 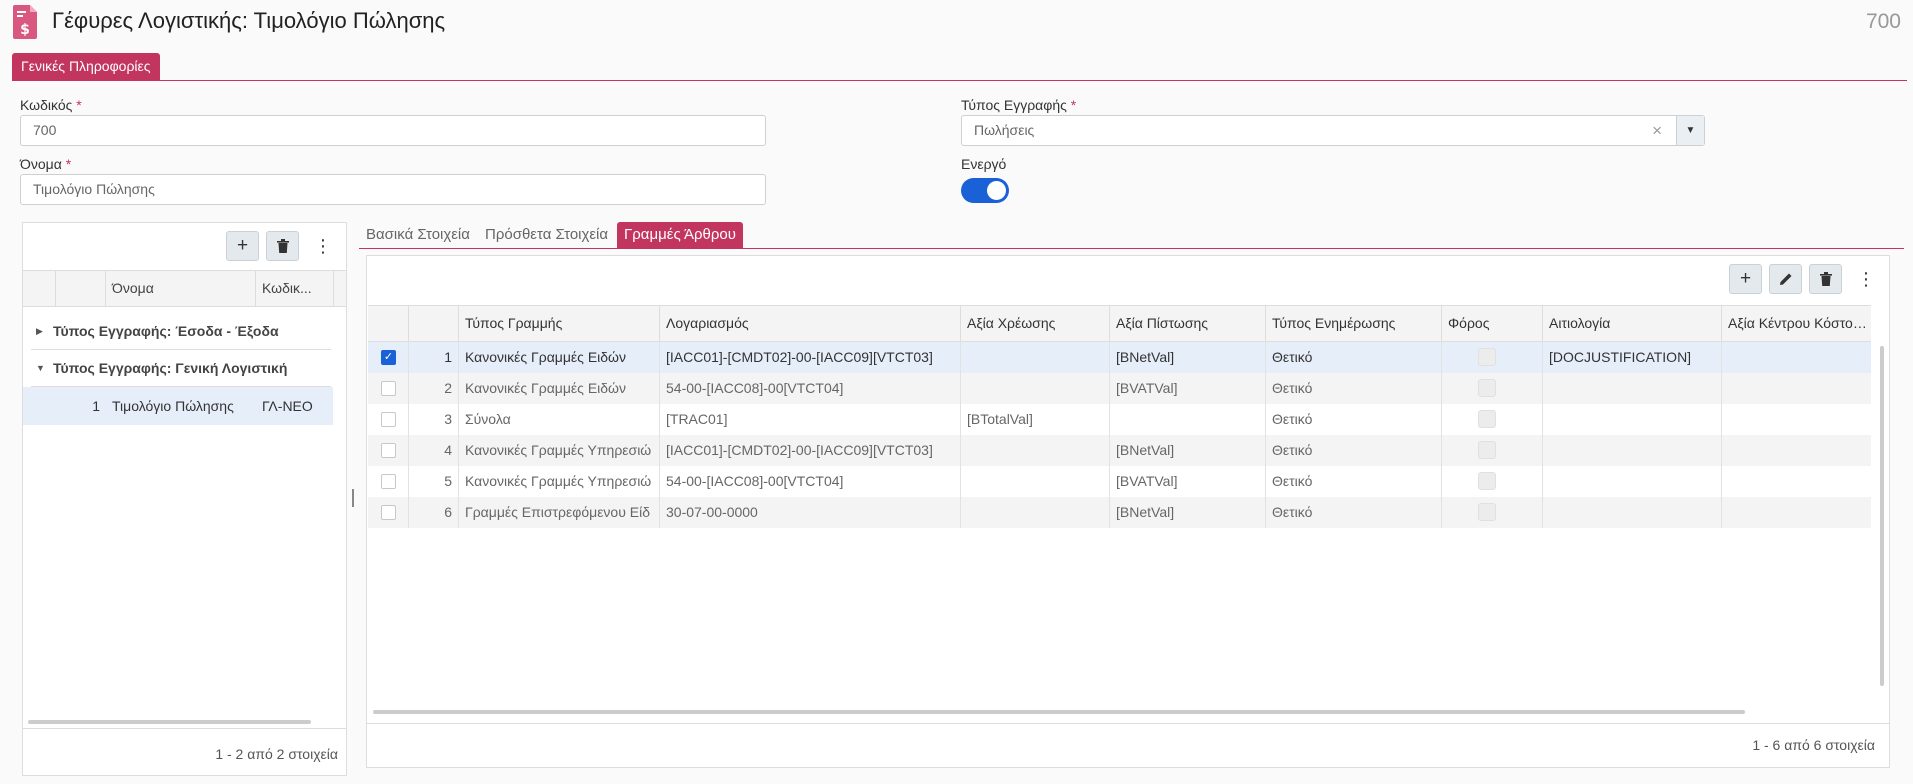 I want to click on add-button: +, so click(x=242, y=246).